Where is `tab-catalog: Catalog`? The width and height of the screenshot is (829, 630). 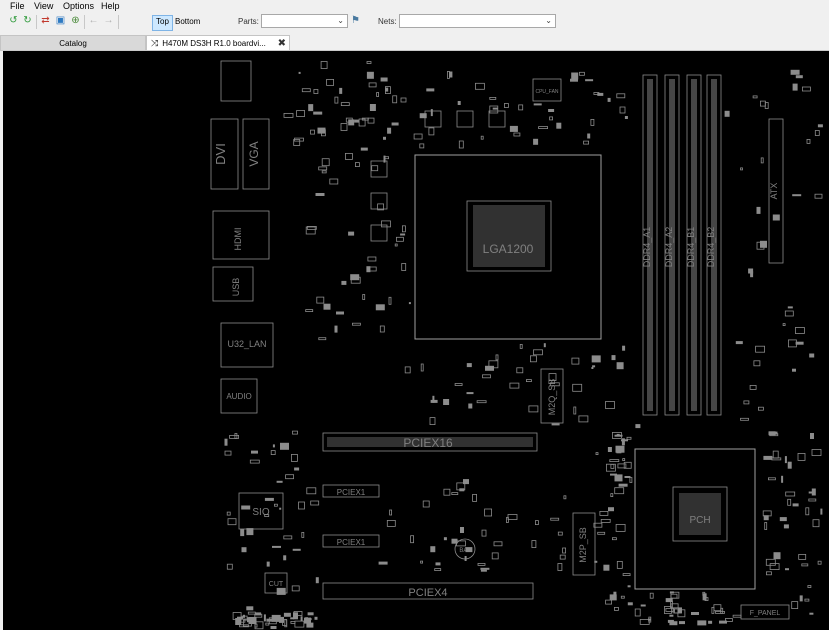
tab-catalog: Catalog is located at coordinates (73, 42).